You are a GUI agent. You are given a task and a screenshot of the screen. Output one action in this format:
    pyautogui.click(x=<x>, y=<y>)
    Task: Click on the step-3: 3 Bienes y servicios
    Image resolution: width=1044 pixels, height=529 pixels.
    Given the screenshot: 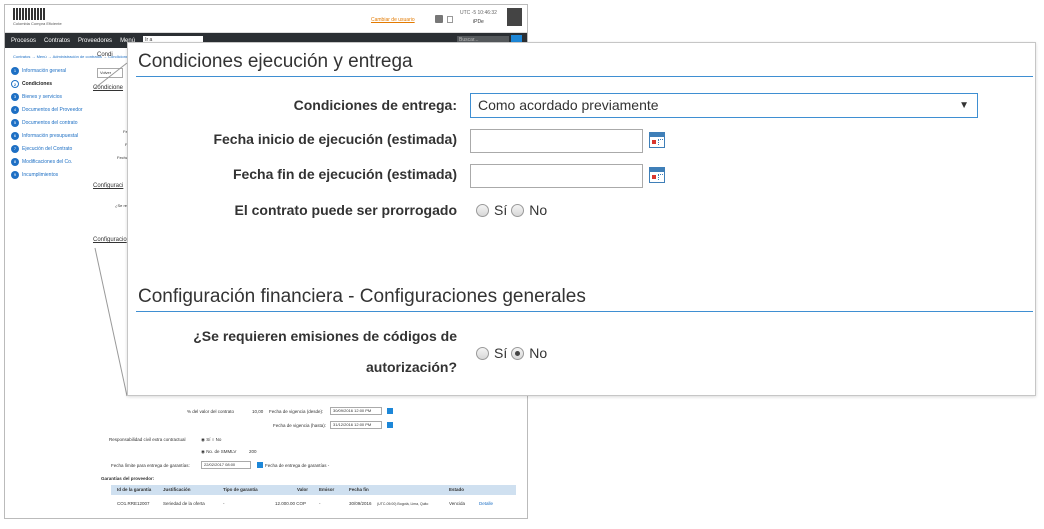 What is the action you would take?
    pyautogui.click(x=50, y=96)
    